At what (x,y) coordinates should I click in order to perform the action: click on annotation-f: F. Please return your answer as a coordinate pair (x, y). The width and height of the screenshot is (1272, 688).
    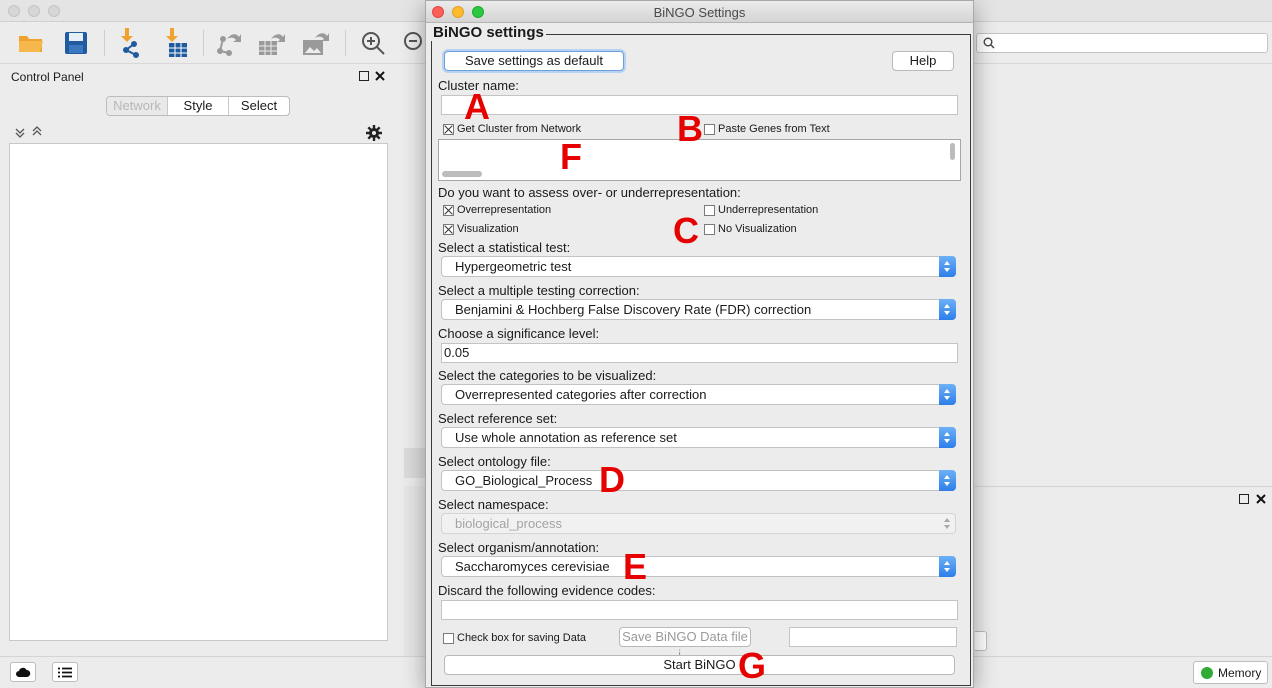
    Looking at the image, I should click on (571, 156).